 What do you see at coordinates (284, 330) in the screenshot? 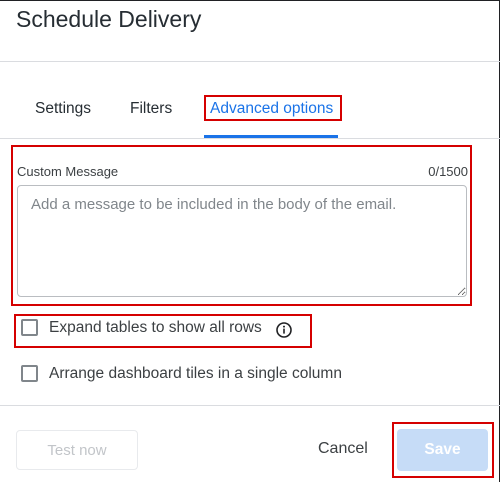
I see `info-icon` at bounding box center [284, 330].